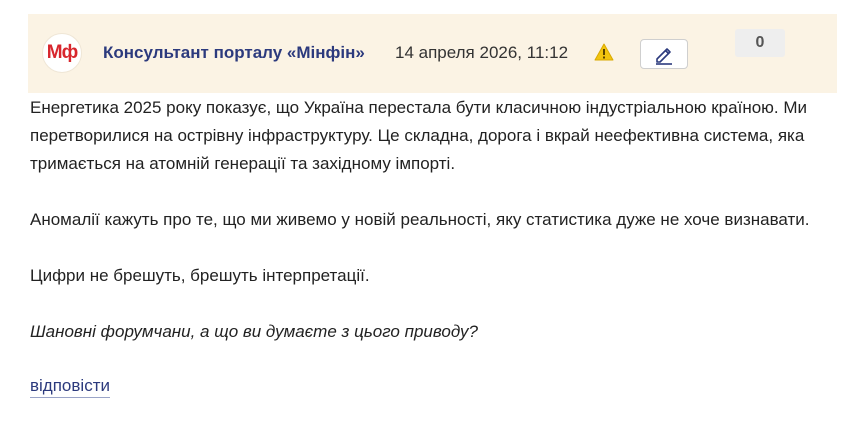 The width and height of the screenshot is (855, 424). I want to click on post-paragraph: Цифри не брешуть, брешуть інтерпретації., so click(200, 275).